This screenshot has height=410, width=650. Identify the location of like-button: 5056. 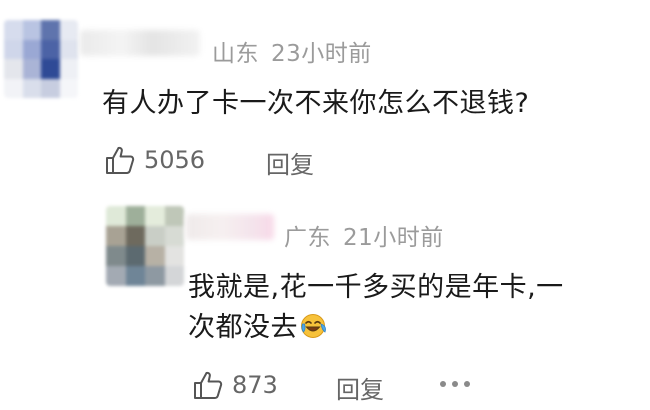
(154, 160).